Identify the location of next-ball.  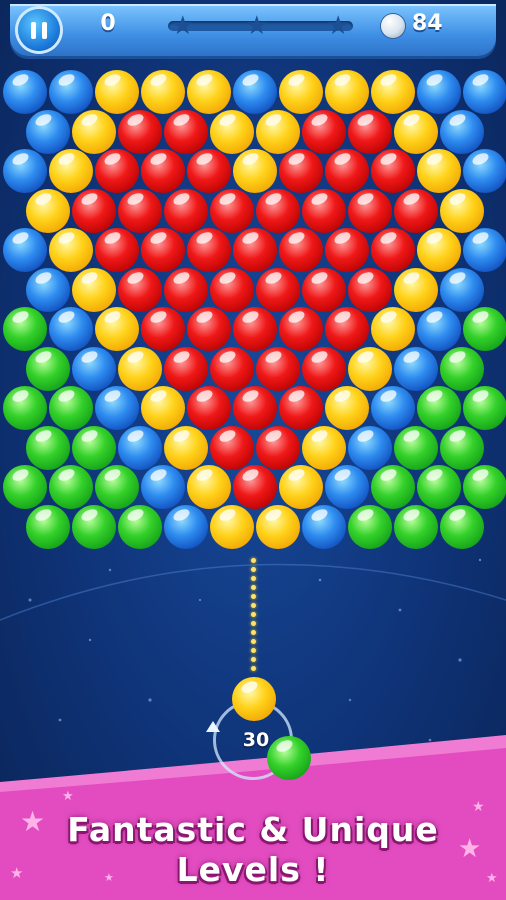
(289, 758).